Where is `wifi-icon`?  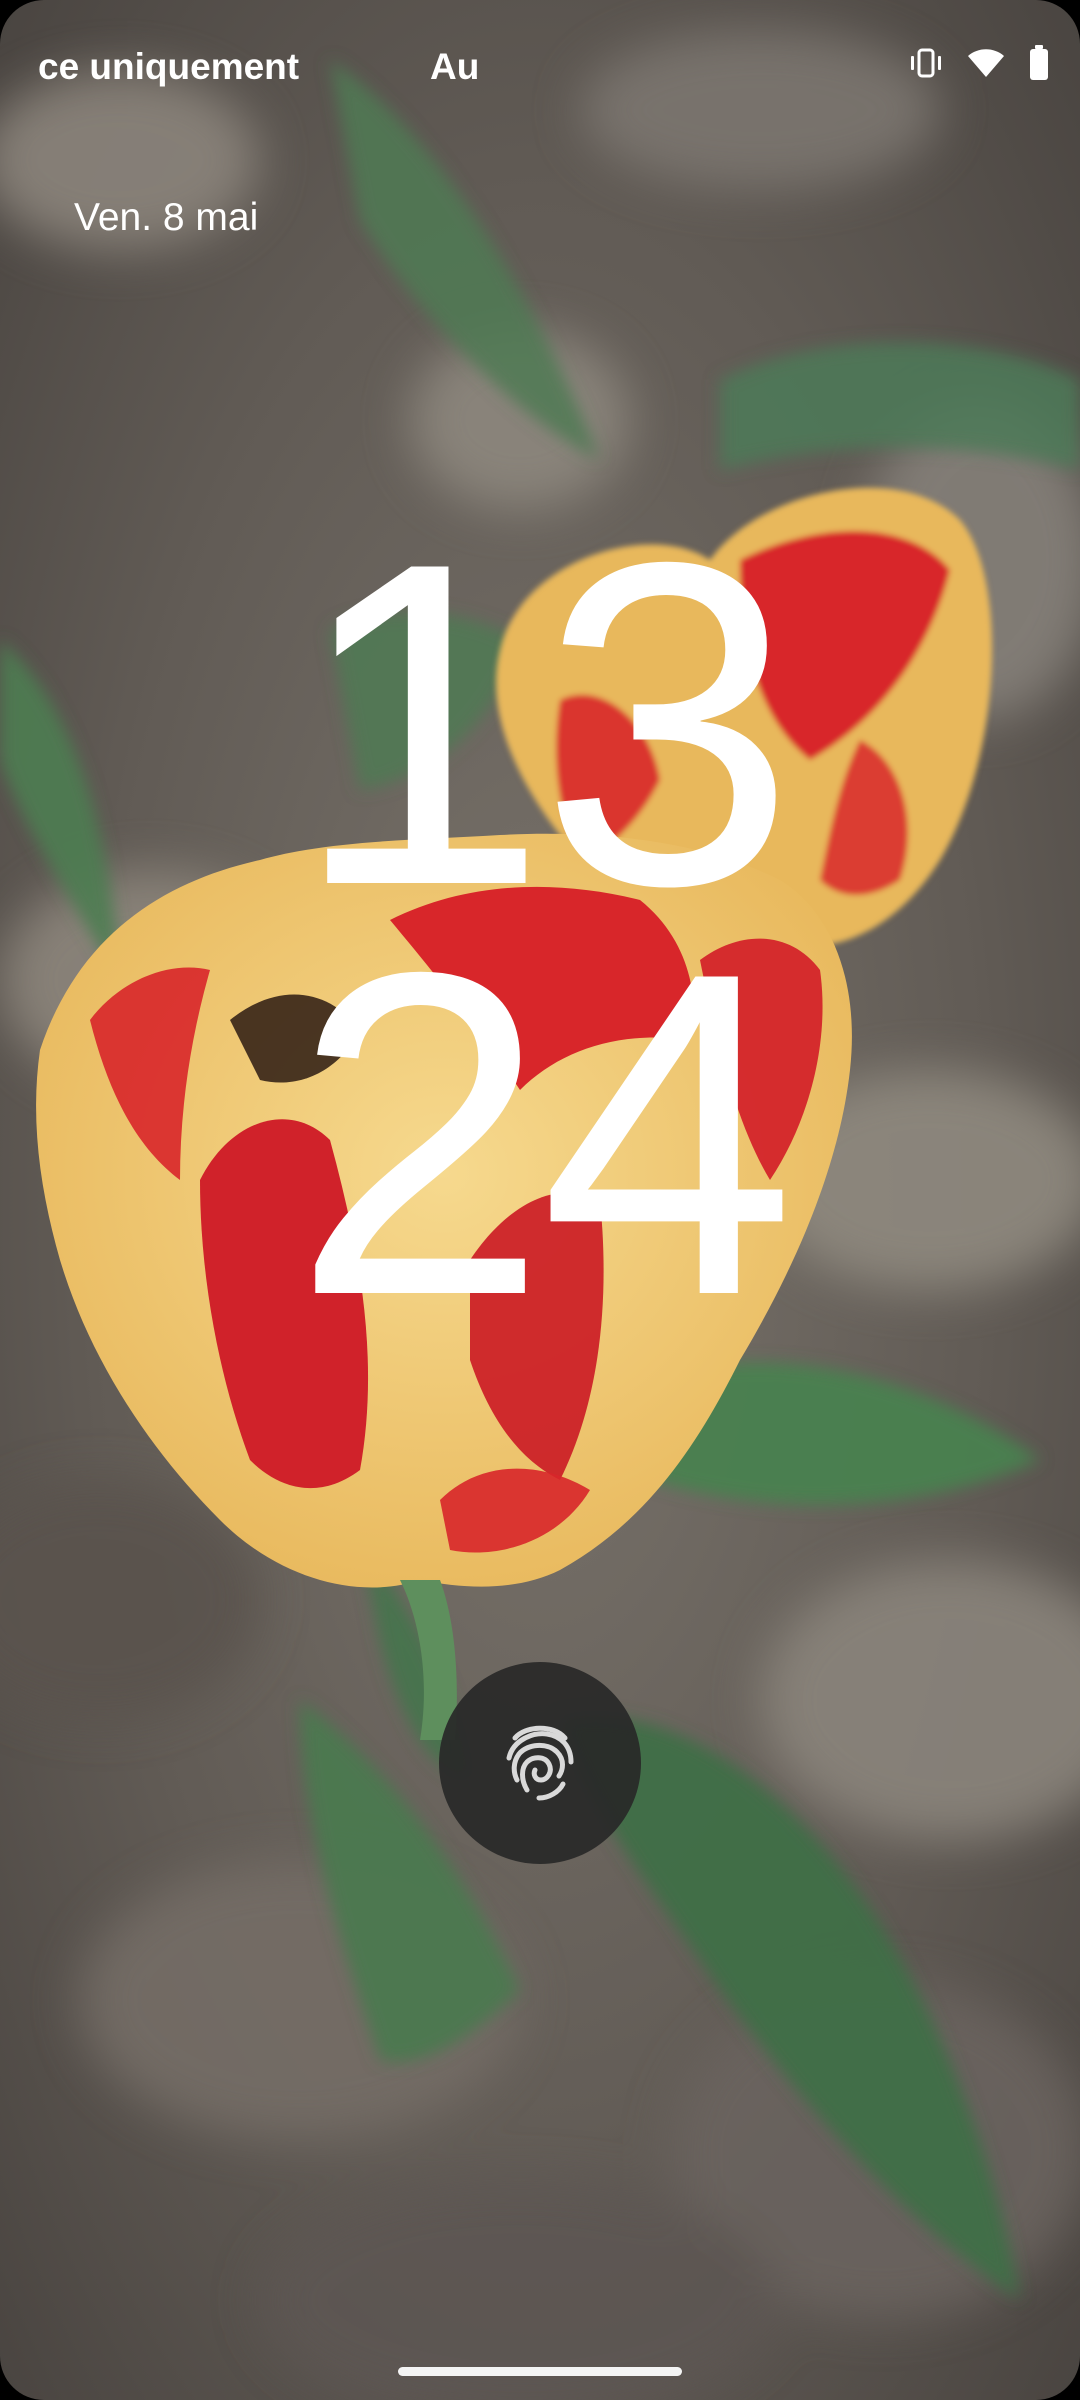
wifi-icon is located at coordinates (986, 65).